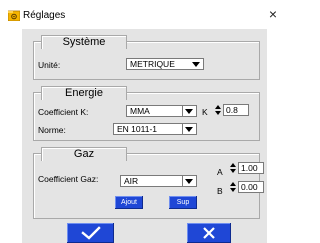 The width and height of the screenshot is (320, 243). Describe the element at coordinates (236, 110) in the screenshot. I see `k-input: 0.8` at that location.